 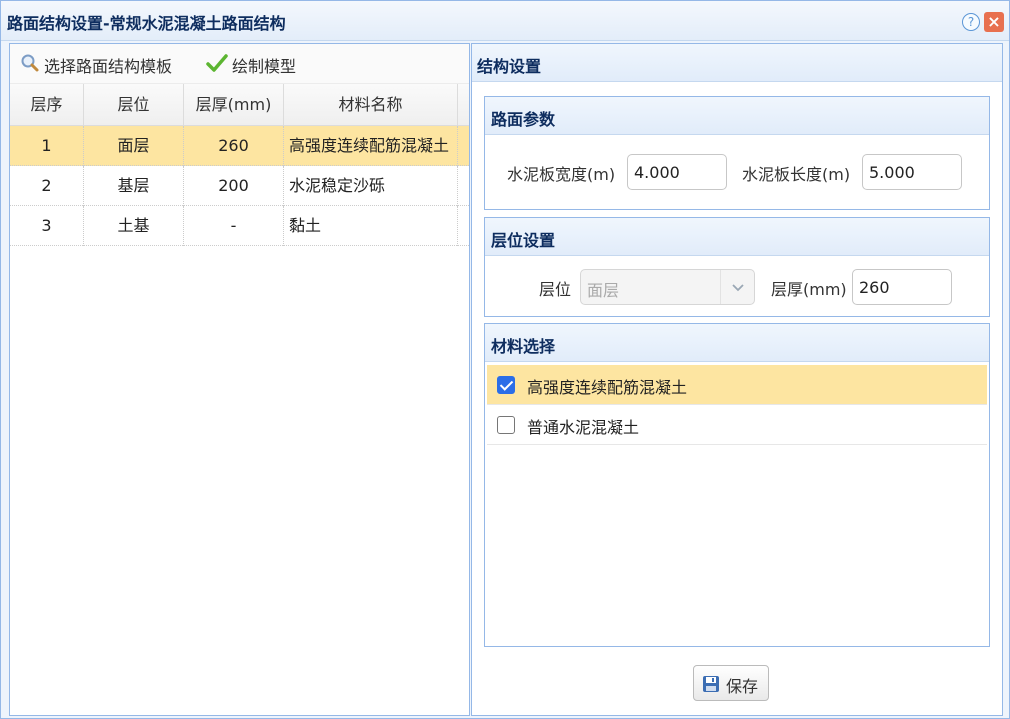 What do you see at coordinates (523, 240) in the screenshot?
I see `layer-settings-title: 层位设置` at bounding box center [523, 240].